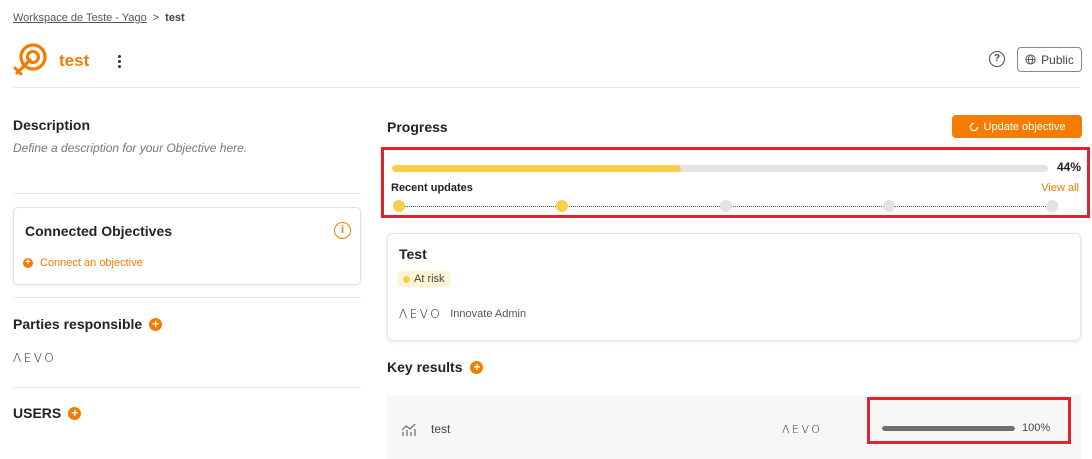 The width and height of the screenshot is (1092, 459). Describe the element at coordinates (536, 168) in the screenshot. I see `progress-bar-fill` at that location.